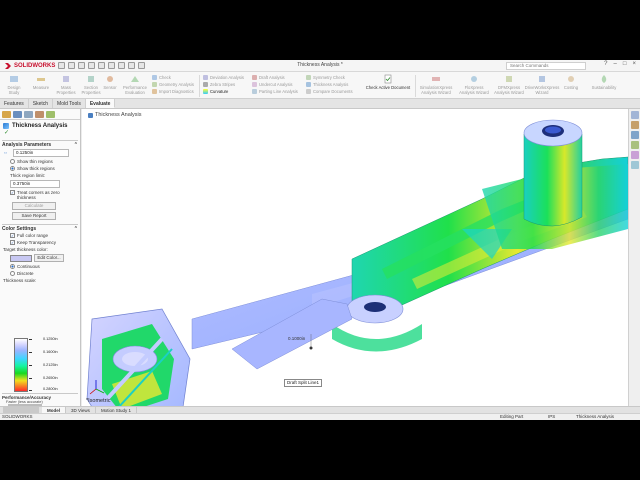 The width and height of the screenshot is (640, 480). What do you see at coordinates (14, 79) in the screenshot?
I see `design-study-icon` at bounding box center [14, 79].